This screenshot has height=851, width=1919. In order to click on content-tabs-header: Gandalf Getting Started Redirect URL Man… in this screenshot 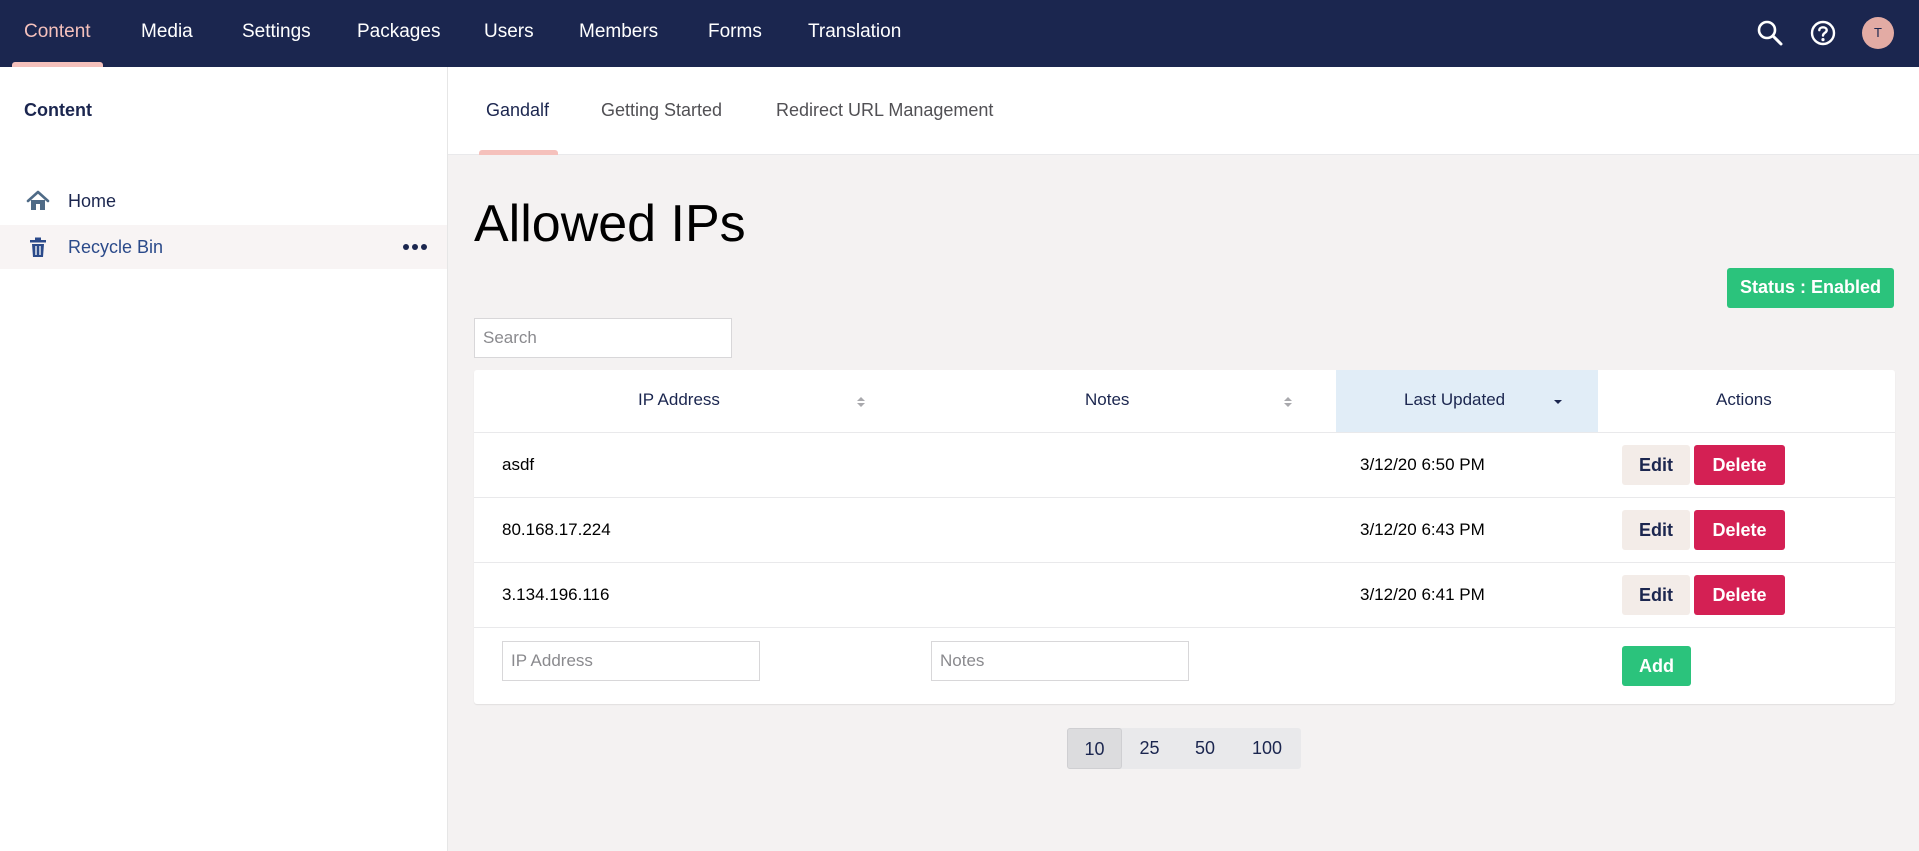, I will do `click(1183, 111)`.